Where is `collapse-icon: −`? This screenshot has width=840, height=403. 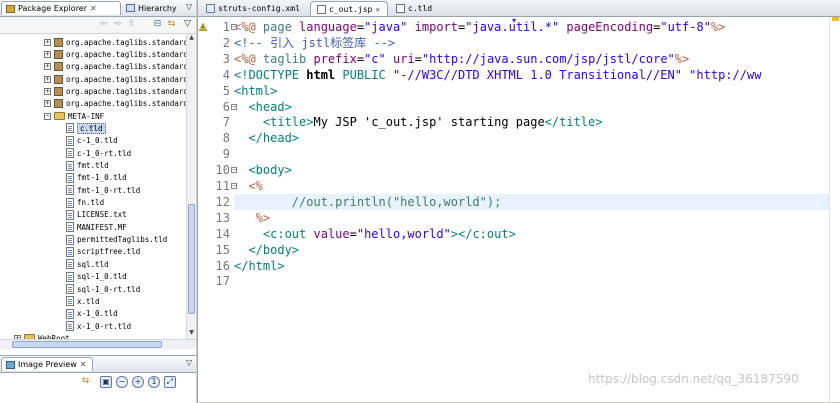 collapse-icon: − is located at coordinates (47, 116).